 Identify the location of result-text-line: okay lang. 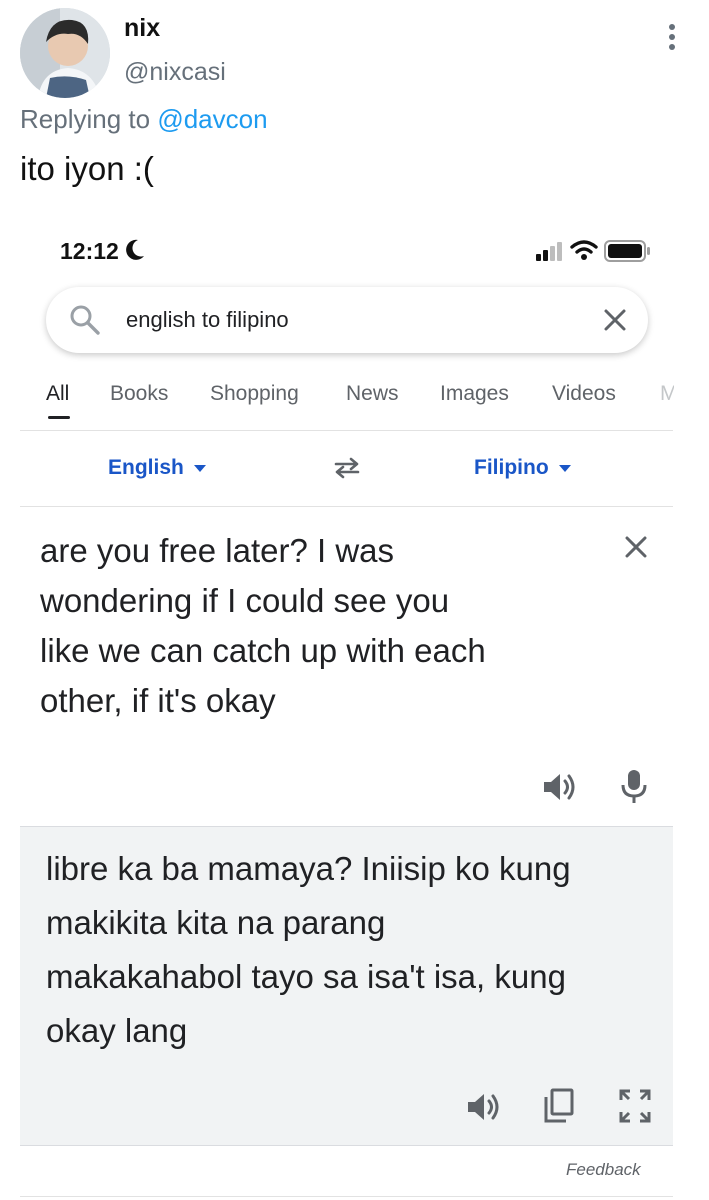
(117, 1030).